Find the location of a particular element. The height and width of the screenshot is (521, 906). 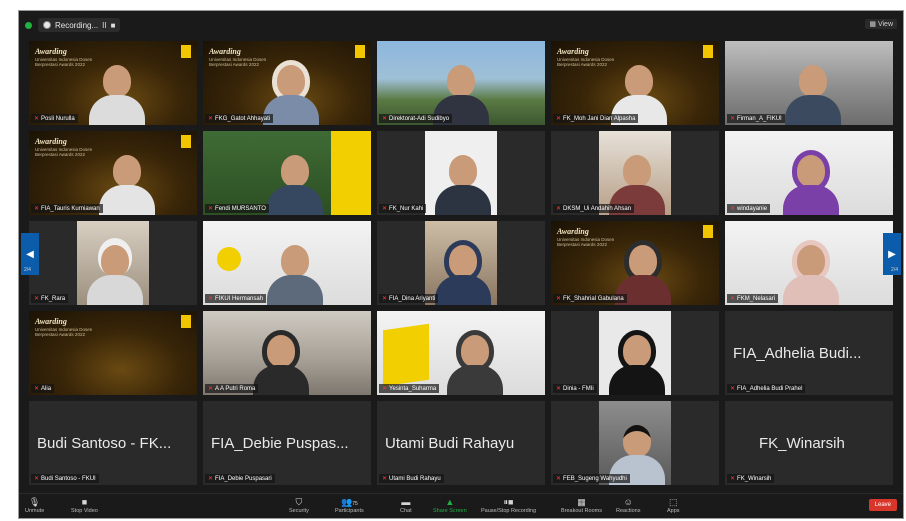

pause-stop-recording-button: ⏸■ Pause/Stop Recording is located at coordinates (508, 505).